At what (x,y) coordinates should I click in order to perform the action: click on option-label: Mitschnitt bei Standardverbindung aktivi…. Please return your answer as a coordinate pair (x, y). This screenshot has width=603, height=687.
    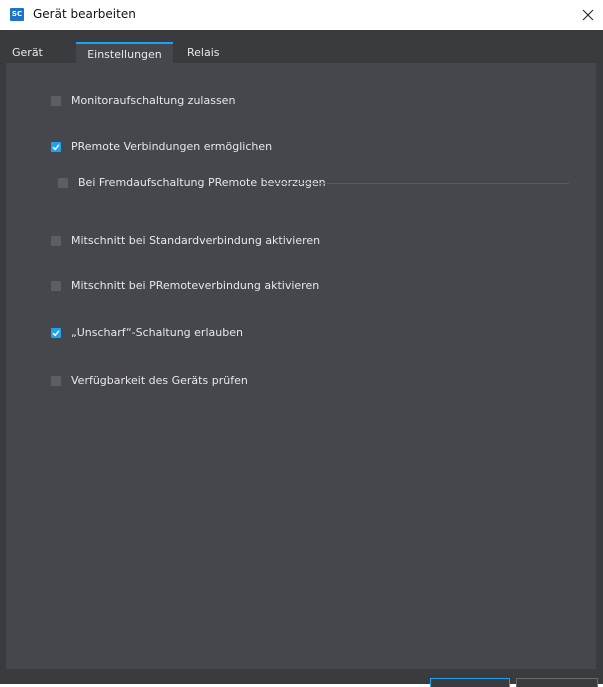
    Looking at the image, I should click on (196, 240).